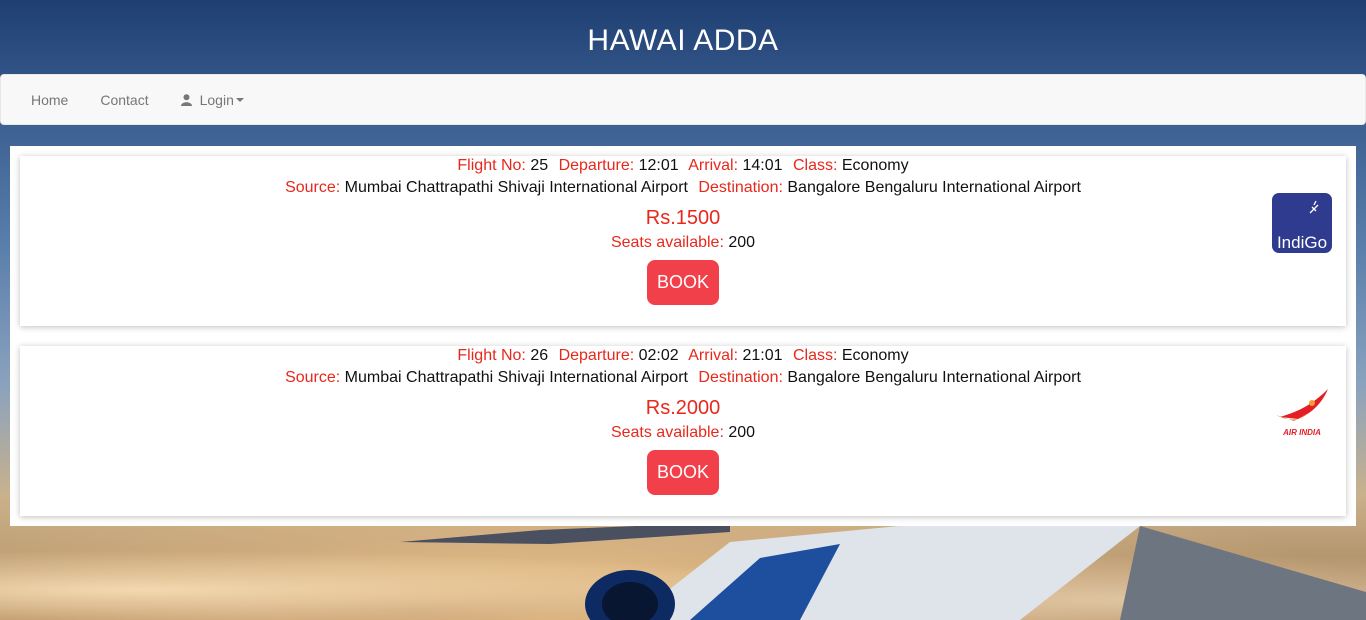 The width and height of the screenshot is (1366, 620). What do you see at coordinates (883, 571) in the screenshot?
I see `airplane-background-image` at bounding box center [883, 571].